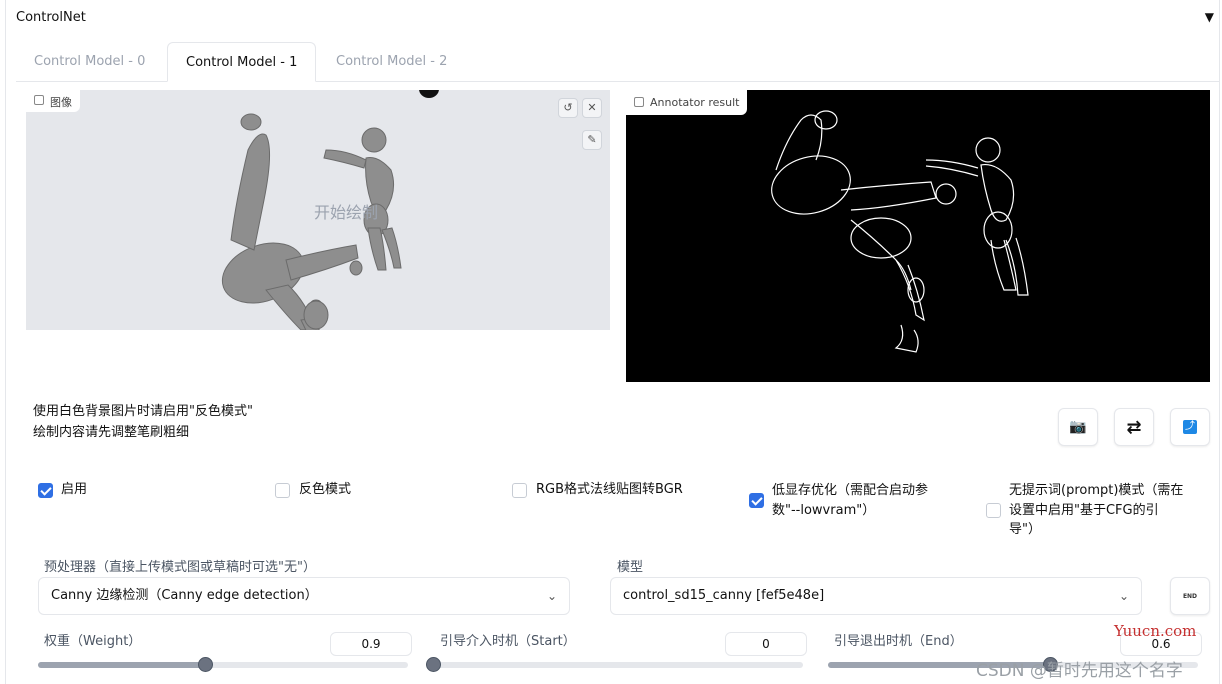 Image resolution: width=1222 pixels, height=684 pixels. Describe the element at coordinates (1084, 510) in the screenshot. I see `guess-mode-label-line2: 设置中启用"基于CFG的引` at that location.